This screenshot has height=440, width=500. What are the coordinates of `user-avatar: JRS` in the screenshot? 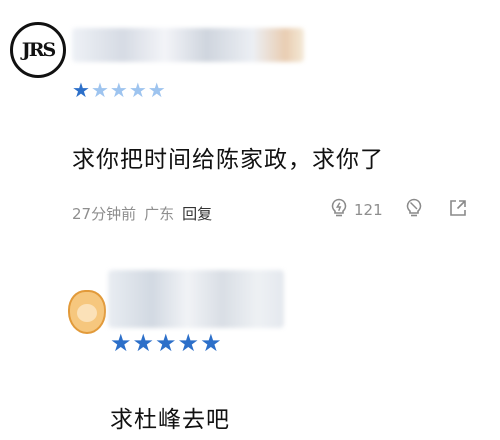 It's located at (38, 50).